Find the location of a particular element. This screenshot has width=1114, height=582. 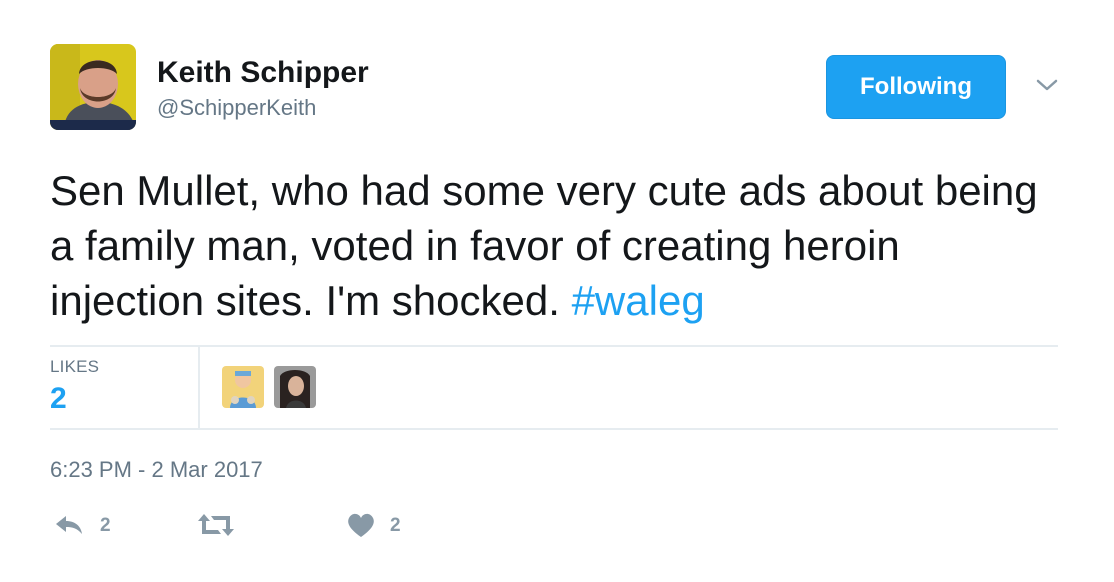

retweet-button is located at coordinates (216, 527).